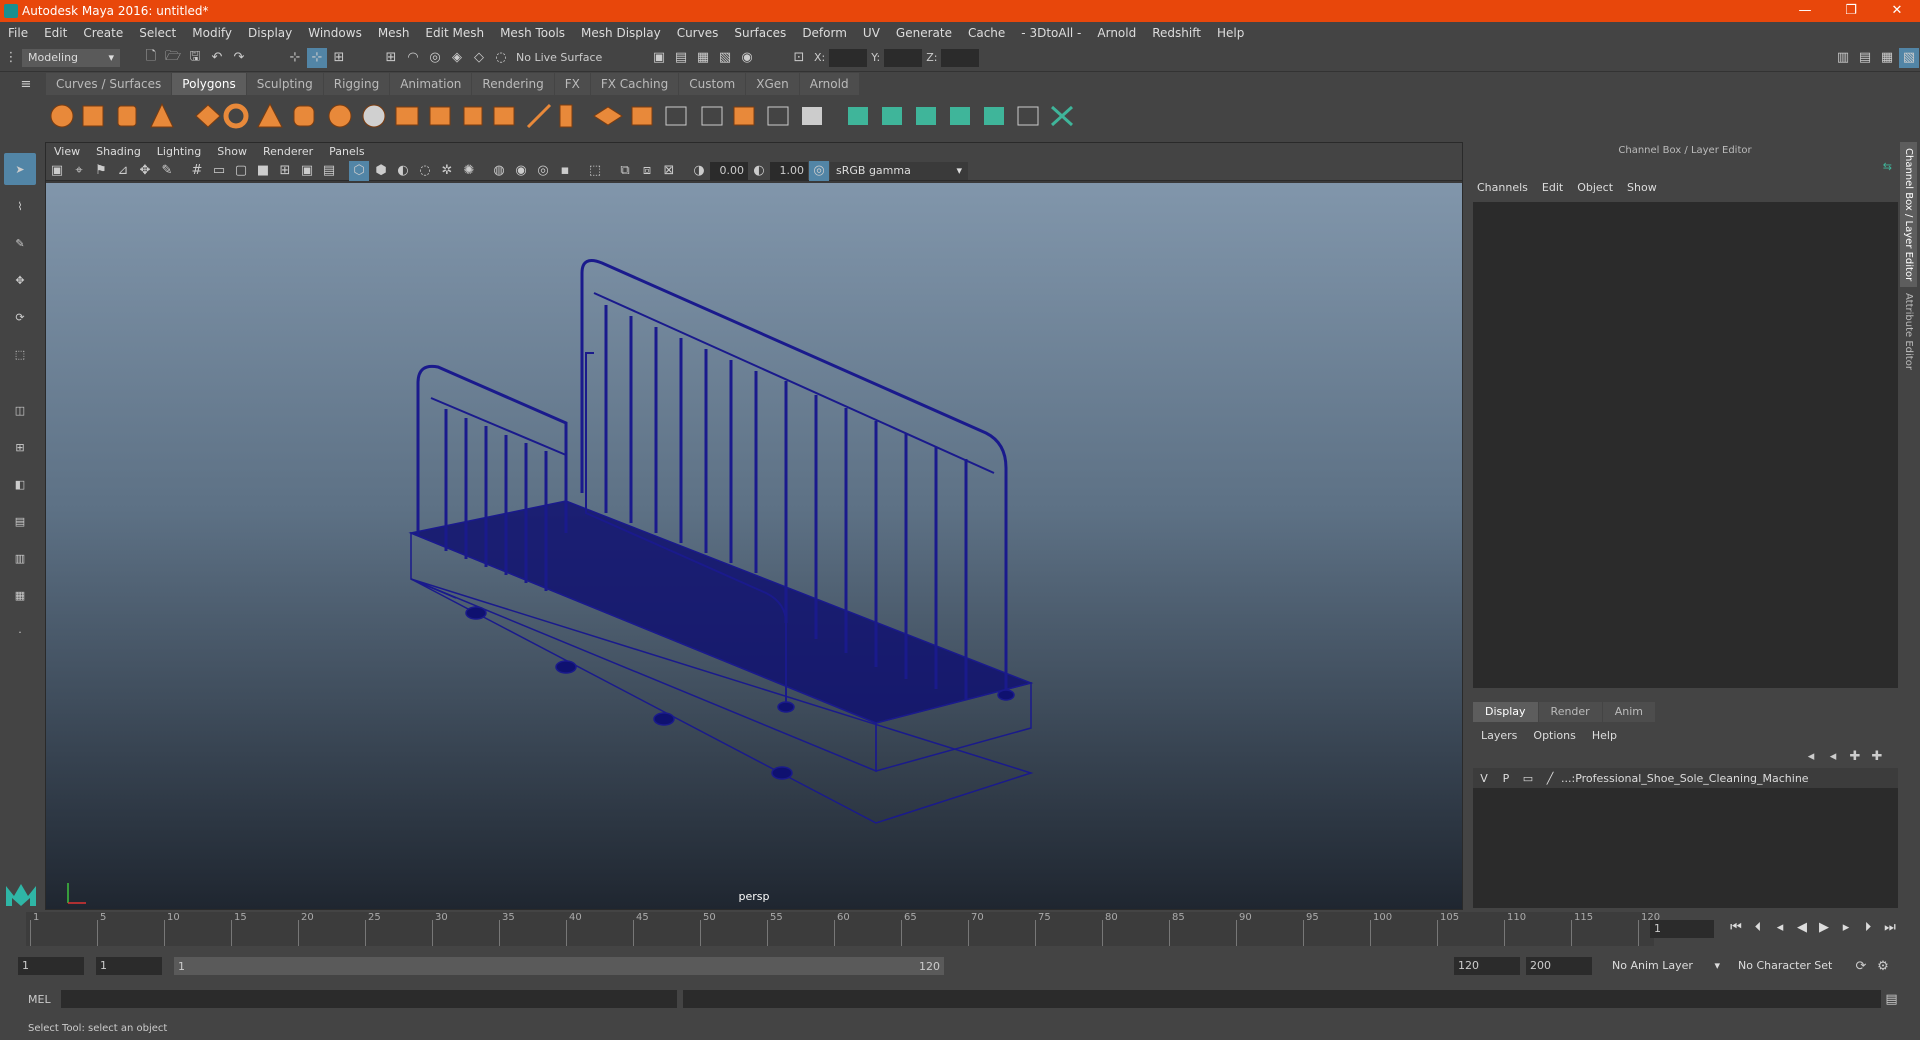 This screenshot has width=1920, height=1040. Describe the element at coordinates (848, 57) in the screenshot. I see `x-field` at that location.